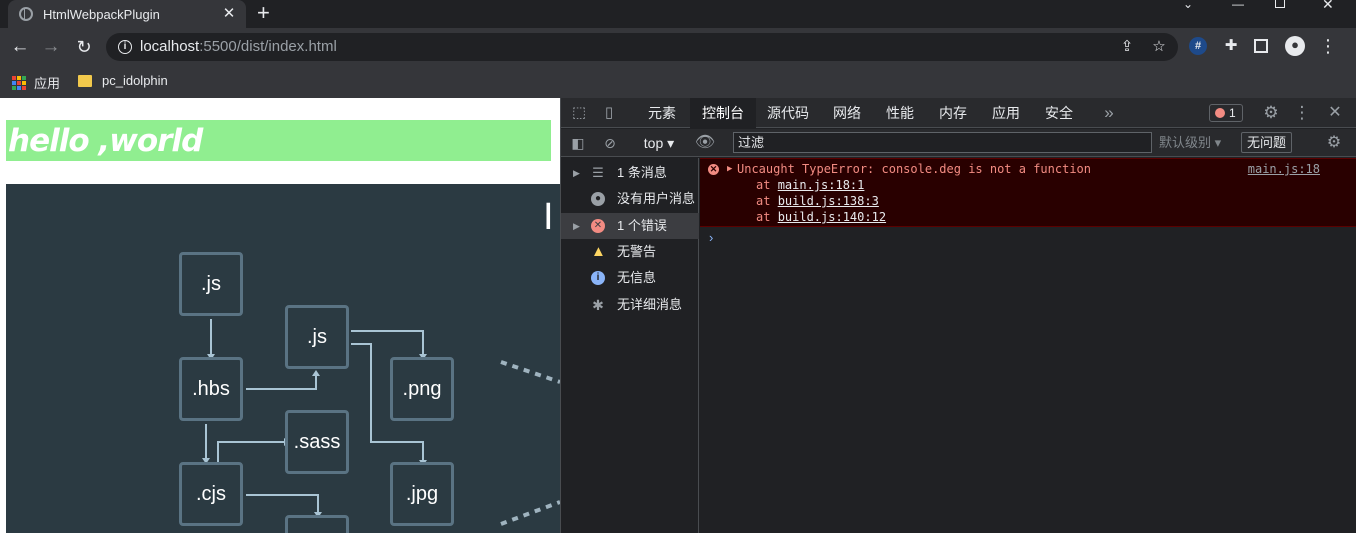 The image size is (1356, 533). Describe the element at coordinates (942, 142) in the screenshot. I see `filter-input: 过滤` at that location.